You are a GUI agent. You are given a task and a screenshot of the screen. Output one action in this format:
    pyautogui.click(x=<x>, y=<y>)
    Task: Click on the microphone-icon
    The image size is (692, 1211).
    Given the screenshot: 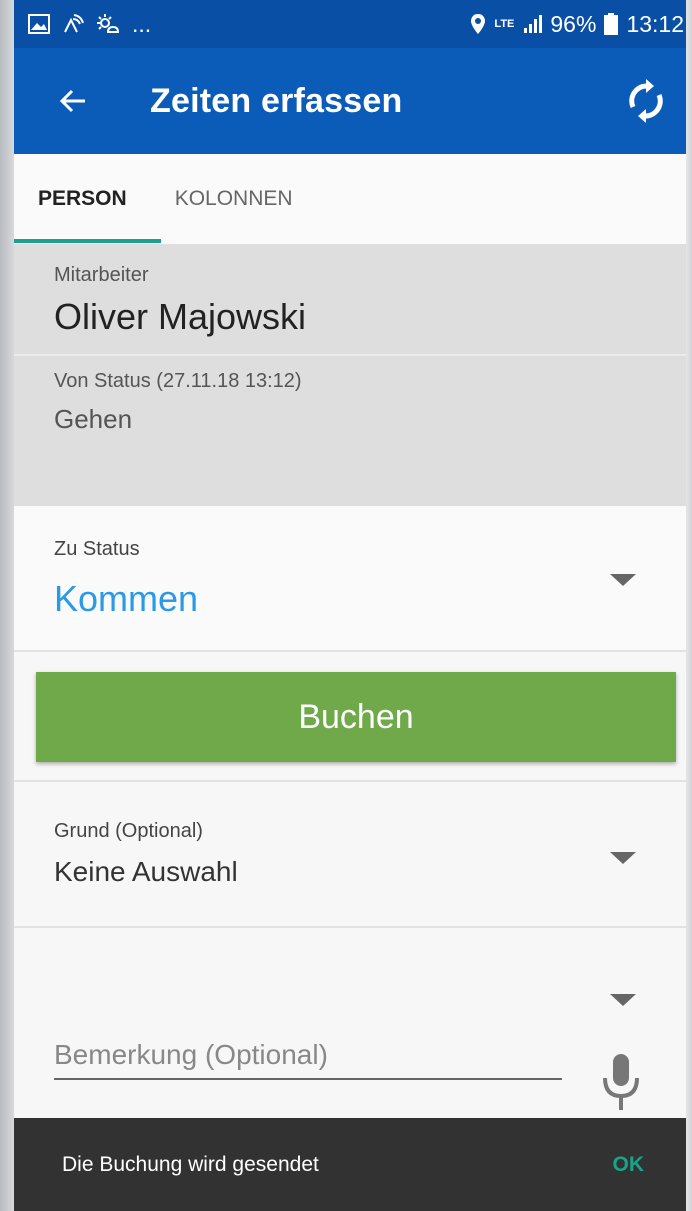 What is the action you would take?
    pyautogui.click(x=621, y=1082)
    